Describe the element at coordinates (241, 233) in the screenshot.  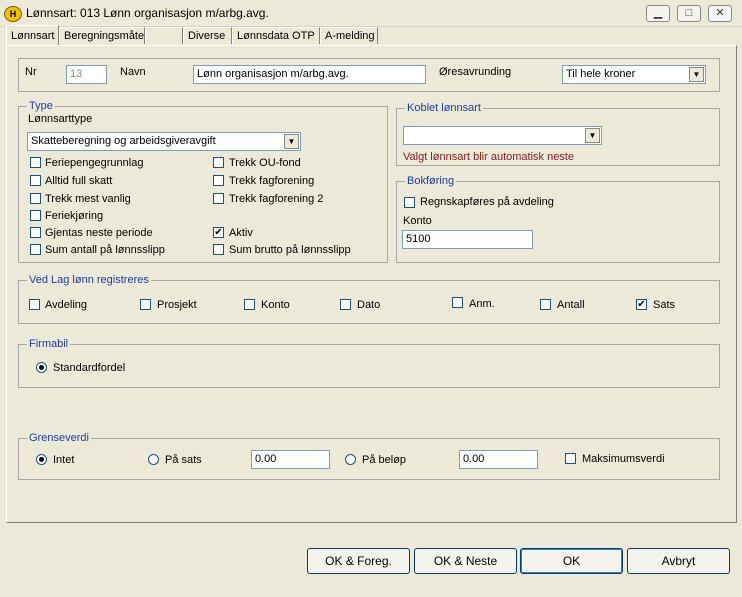
I see `aktiv-label: Aktiv` at that location.